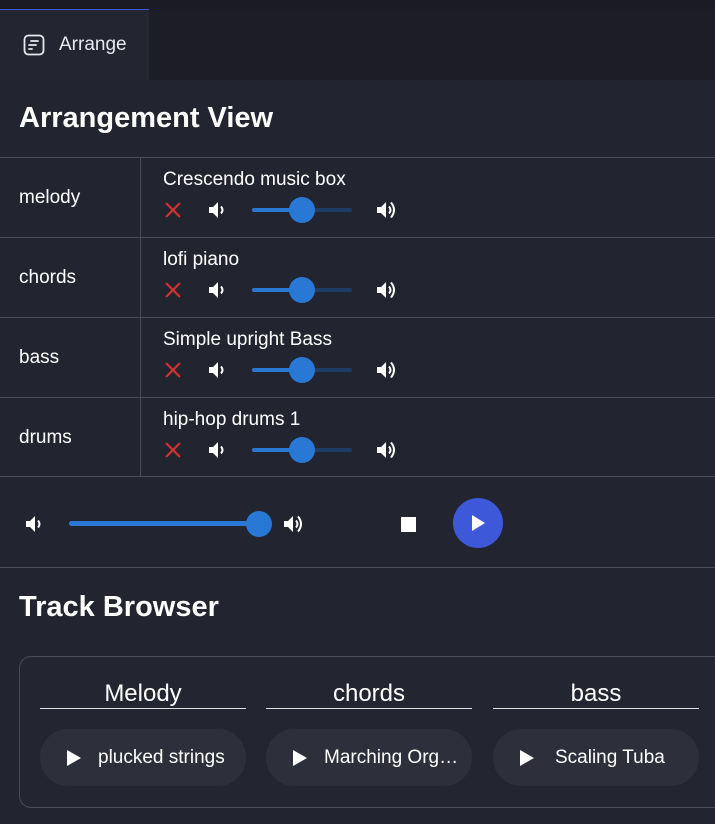 The height and width of the screenshot is (824, 715). I want to click on track-name: Scaling Tuba, so click(610, 757).